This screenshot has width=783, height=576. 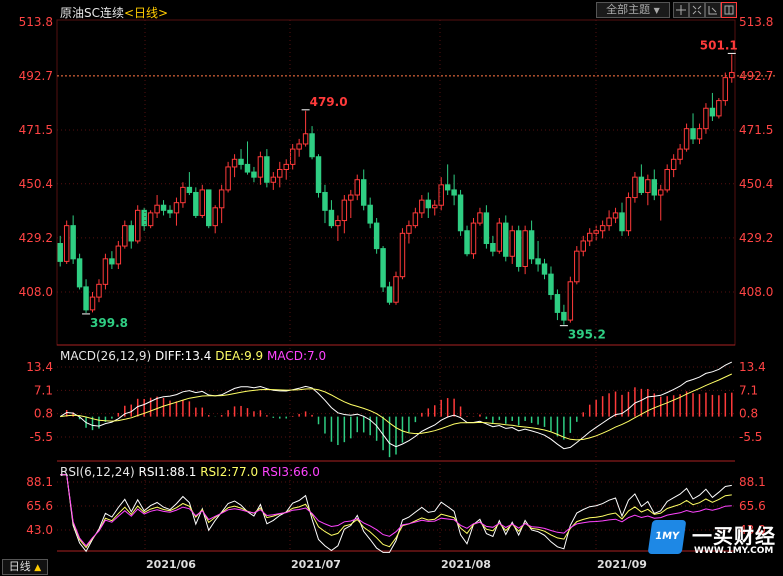 I want to click on rsi3-legend: RSI3:66.0, so click(x=290, y=472).